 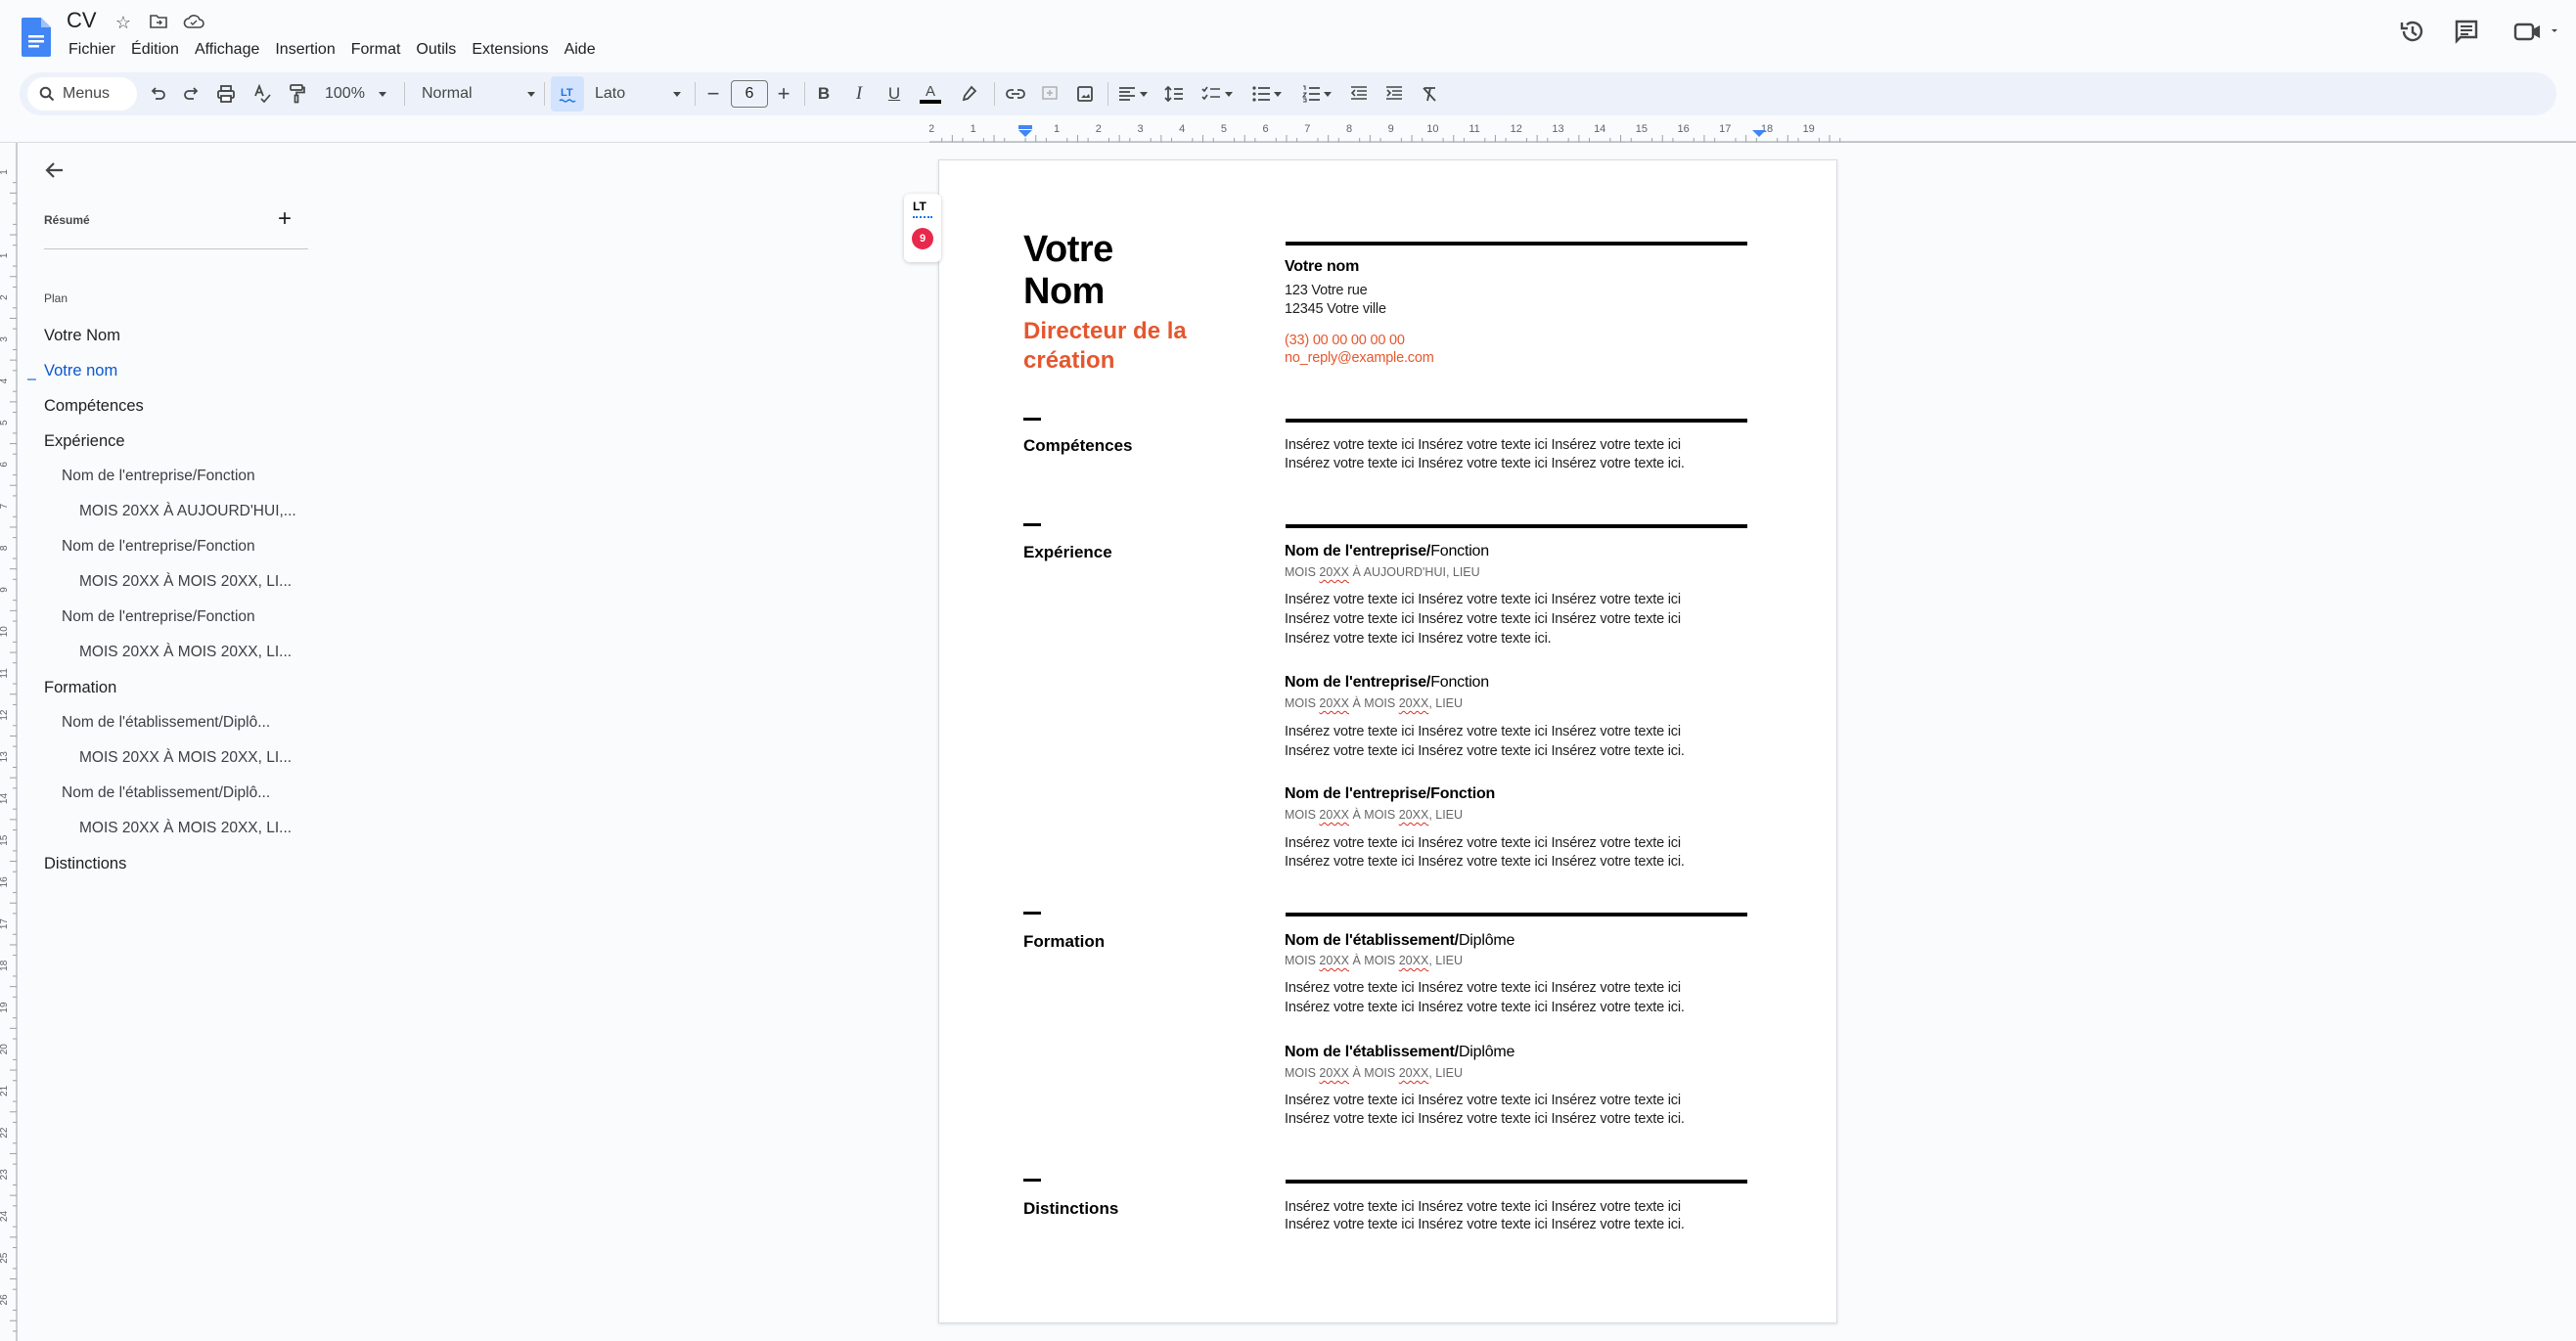 What do you see at coordinates (1015, 94) in the screenshot?
I see `insert-link-button` at bounding box center [1015, 94].